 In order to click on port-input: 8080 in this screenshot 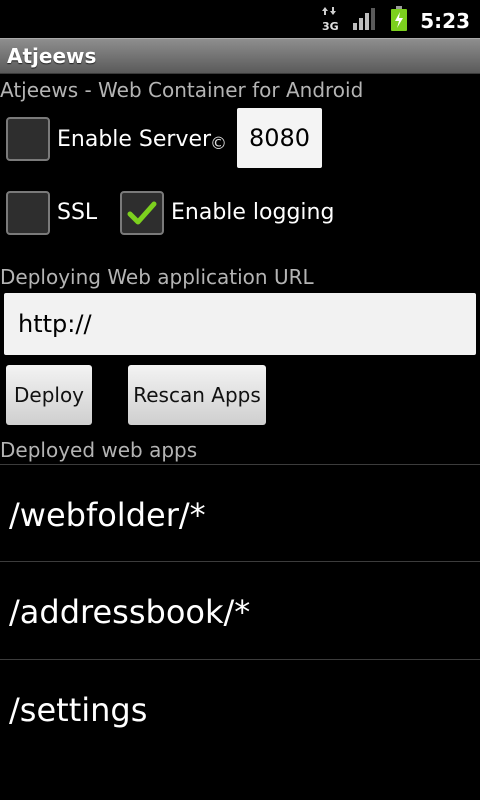, I will do `click(279, 138)`.